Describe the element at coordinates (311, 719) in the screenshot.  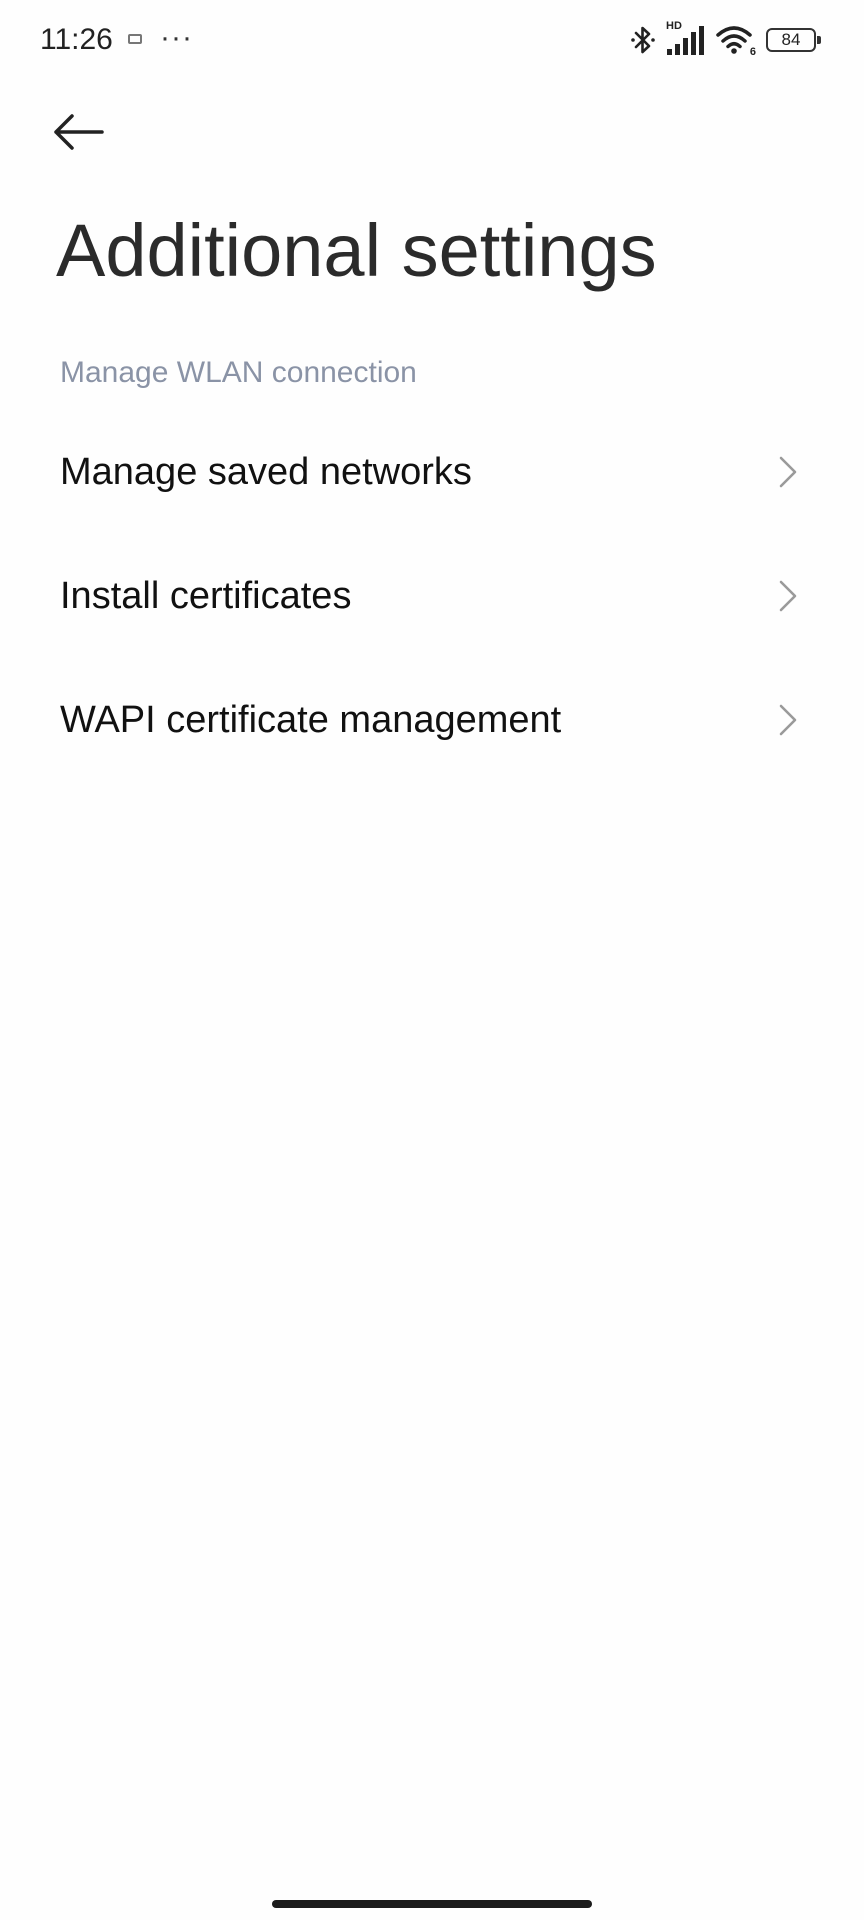
I see `list-item-label: WAPI certificate management` at that location.